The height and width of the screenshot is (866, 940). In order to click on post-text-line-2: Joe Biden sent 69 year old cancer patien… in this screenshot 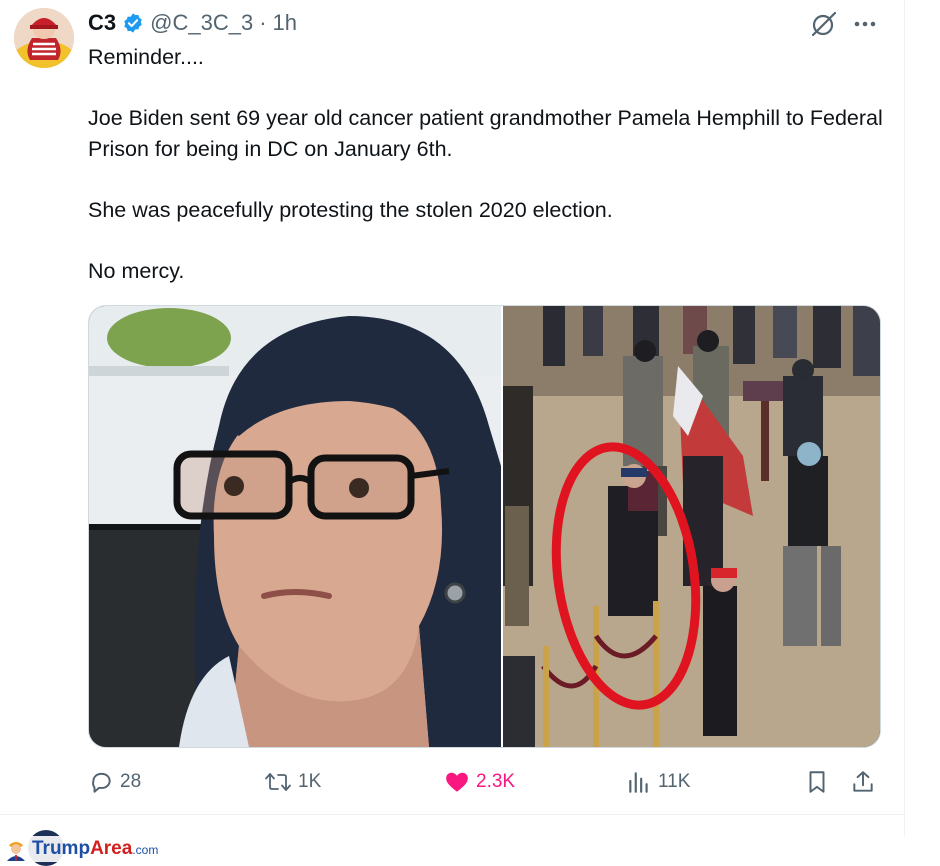, I will do `click(485, 133)`.